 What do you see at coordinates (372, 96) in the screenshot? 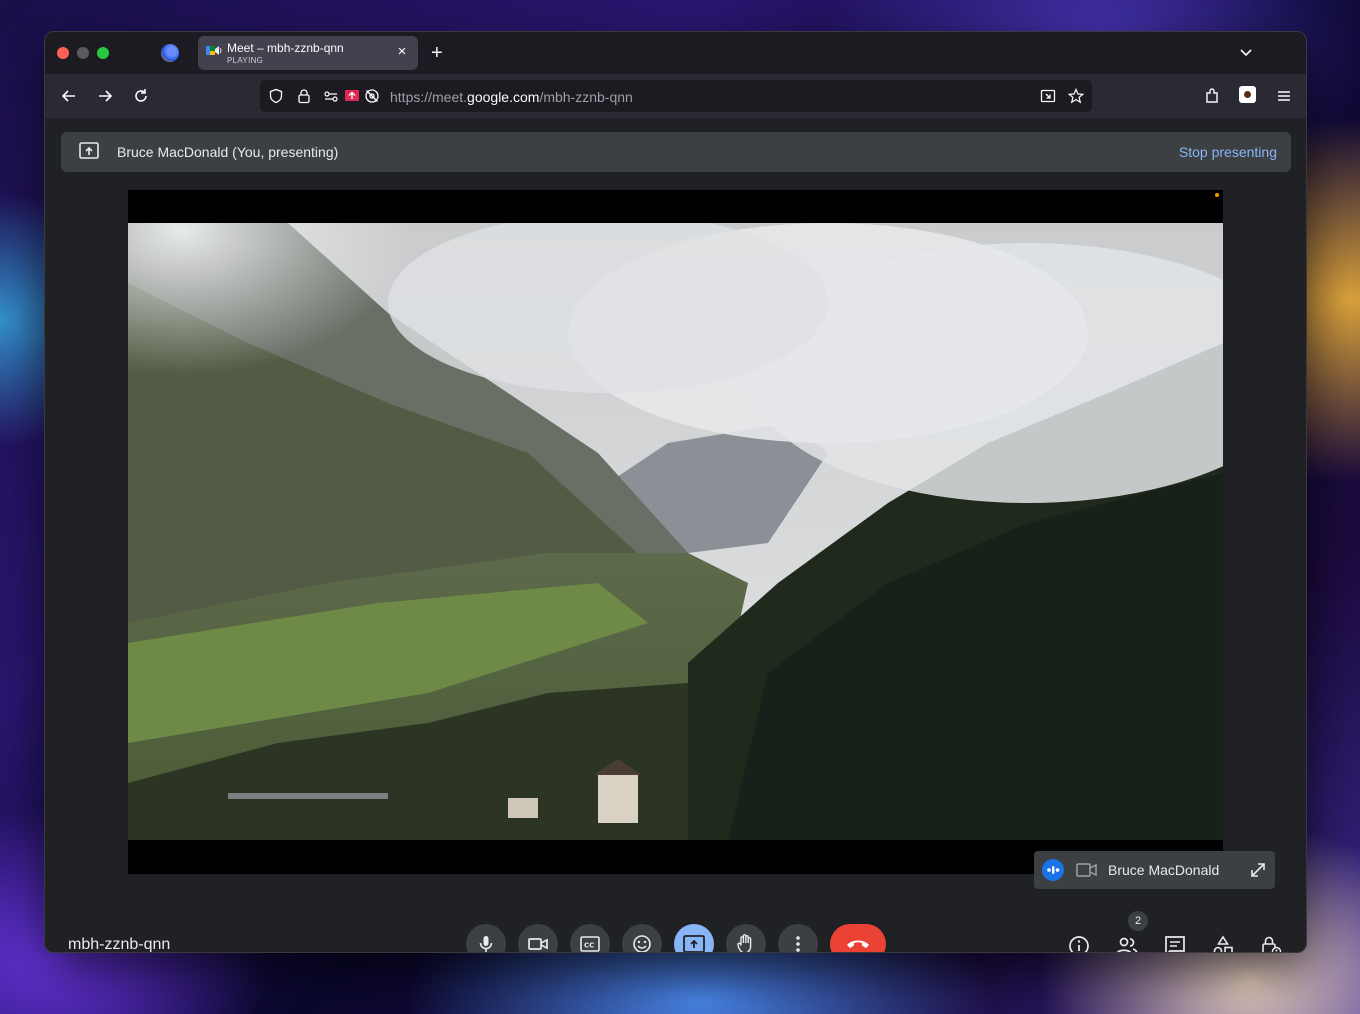
I see `tracking-blocked-icon` at bounding box center [372, 96].